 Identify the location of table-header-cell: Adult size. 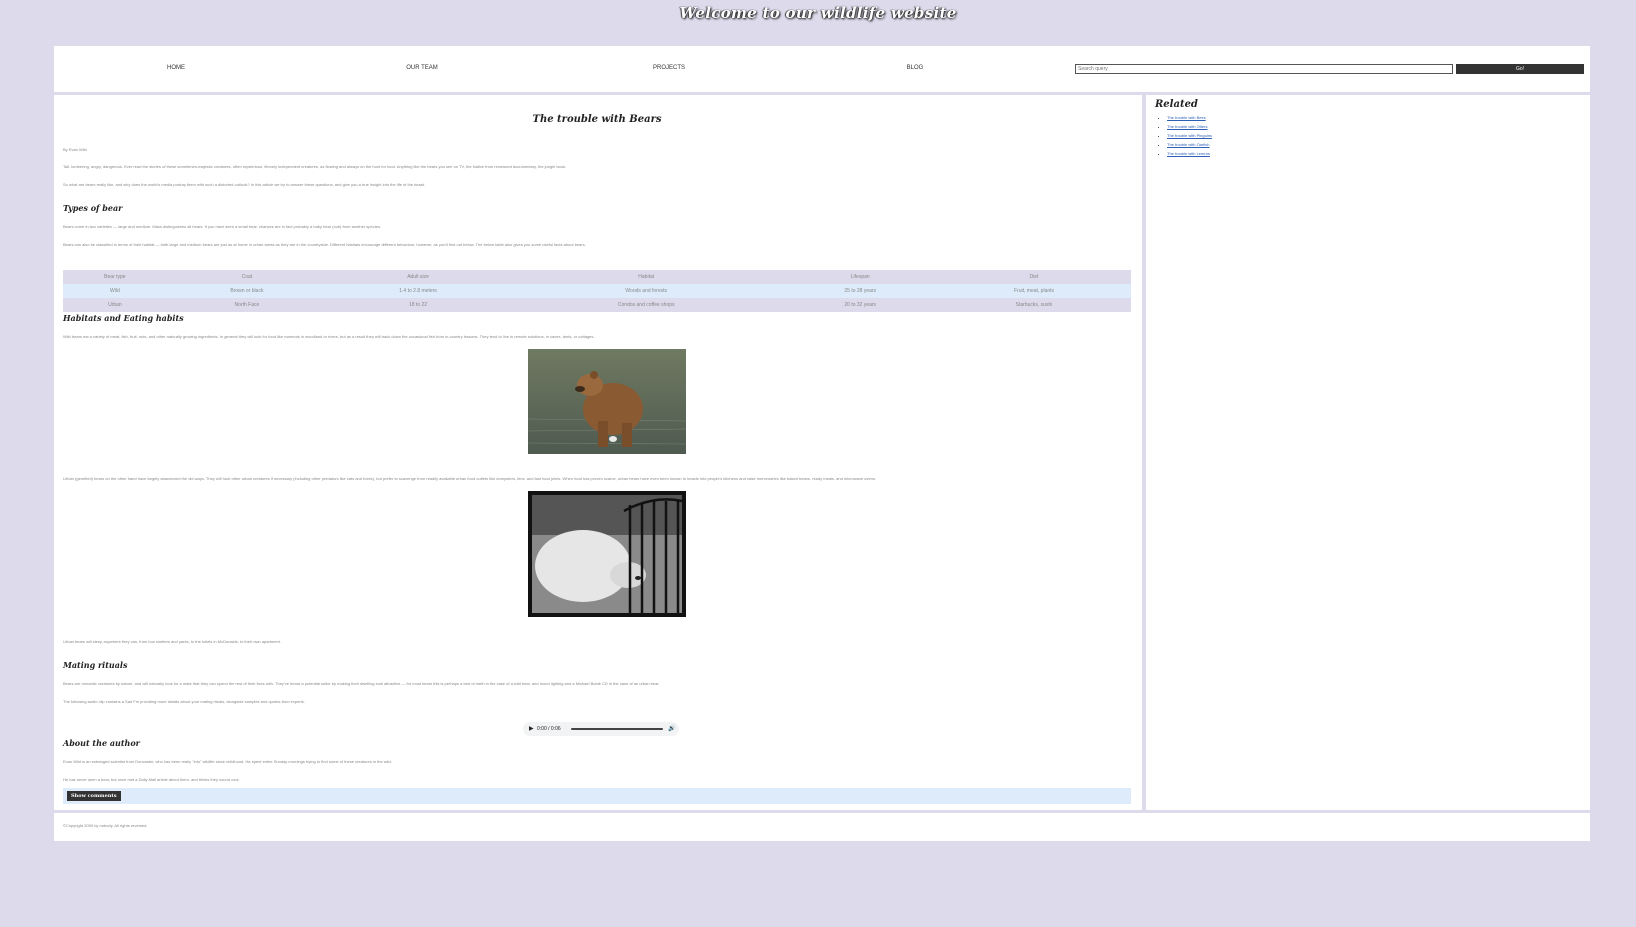
(418, 277).